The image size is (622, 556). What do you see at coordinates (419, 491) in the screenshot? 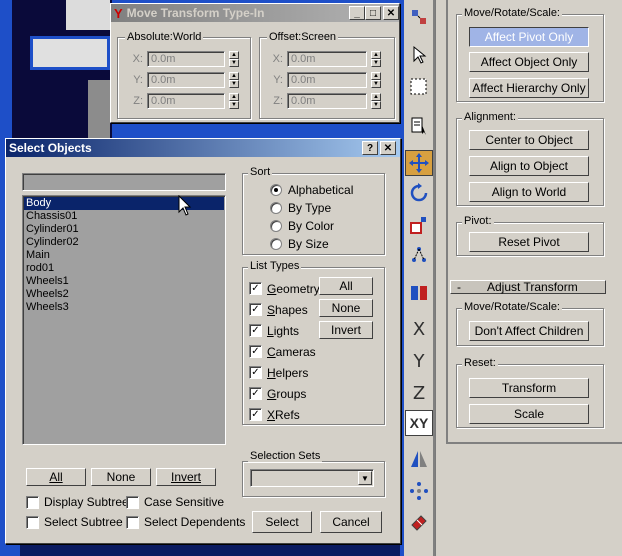
I see `array-tool` at bounding box center [419, 491].